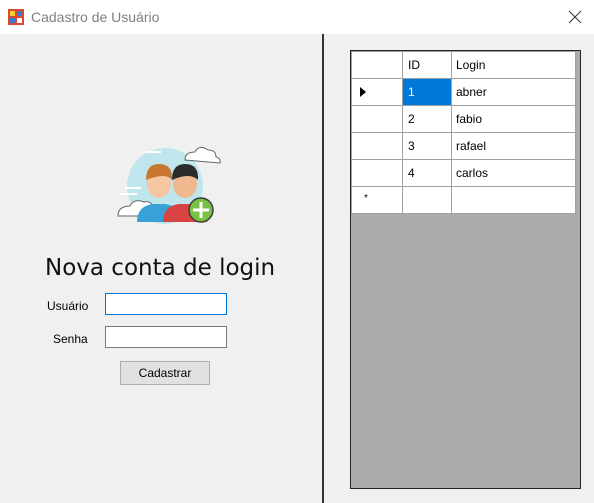  Describe the element at coordinates (513, 119) in the screenshot. I see `cell-login: fabio` at that location.